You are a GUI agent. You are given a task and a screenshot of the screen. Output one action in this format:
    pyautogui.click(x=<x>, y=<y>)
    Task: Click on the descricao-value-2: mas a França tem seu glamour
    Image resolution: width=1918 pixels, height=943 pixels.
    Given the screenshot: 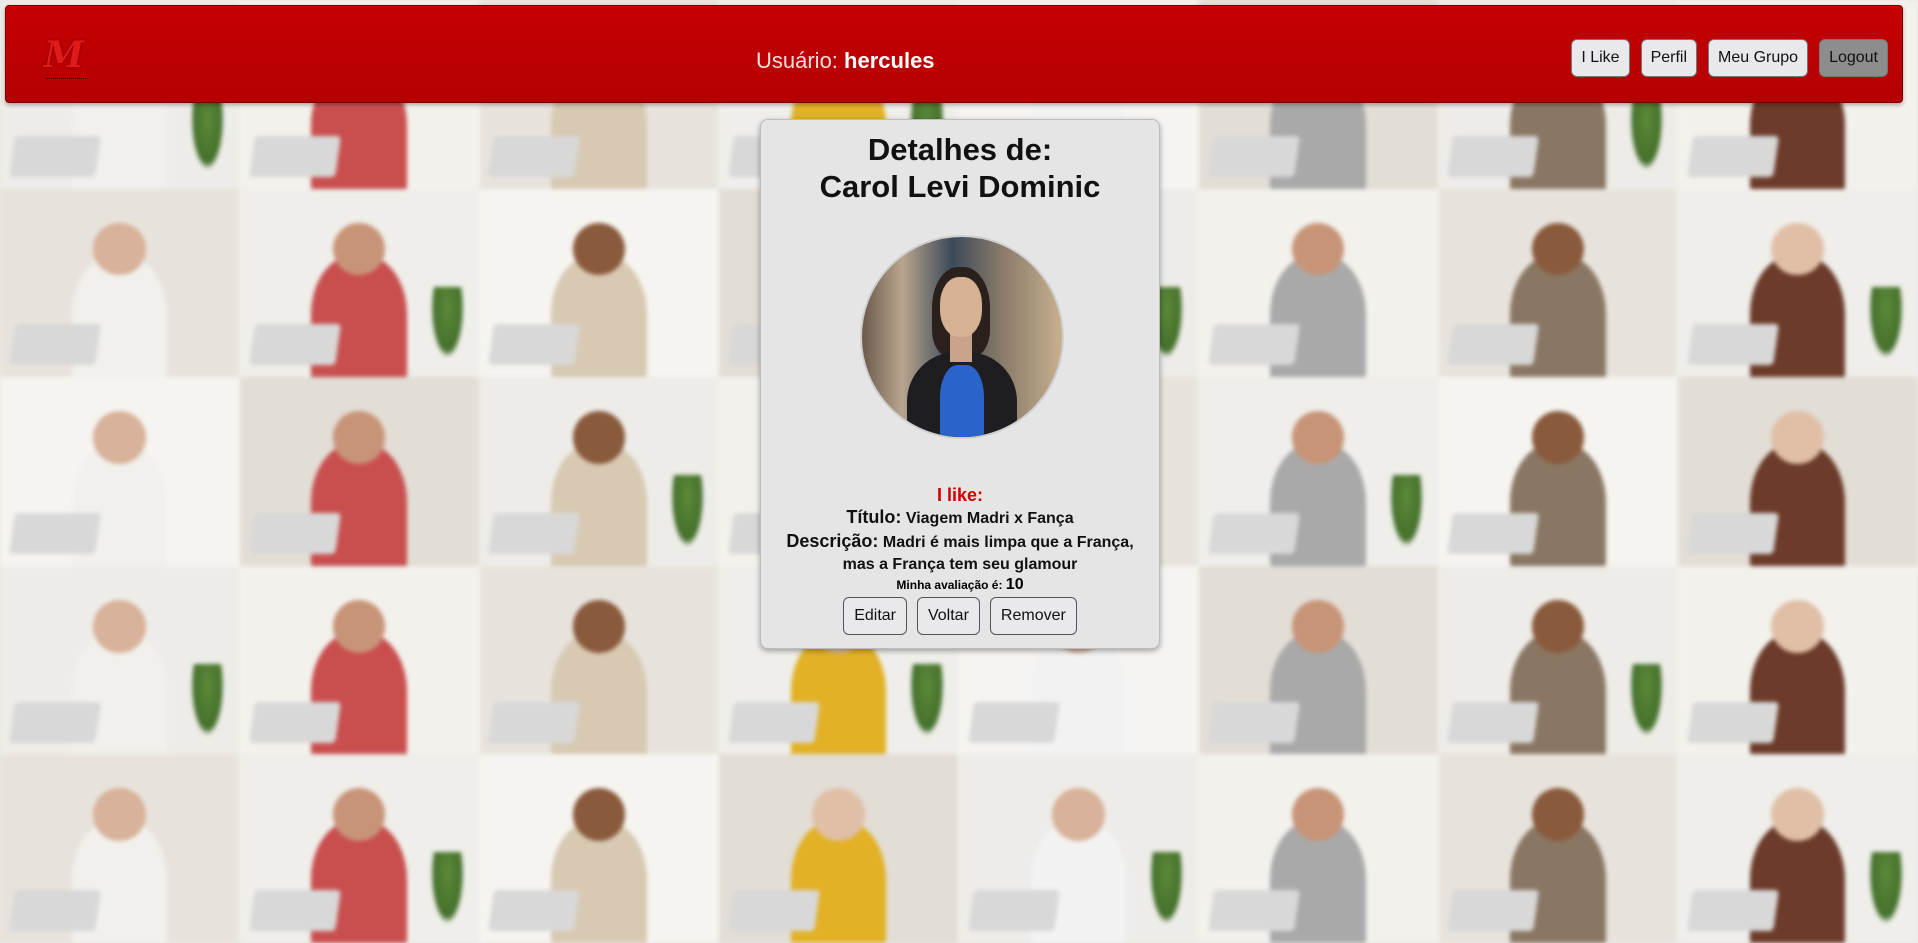 What is the action you would take?
    pyautogui.click(x=960, y=564)
    